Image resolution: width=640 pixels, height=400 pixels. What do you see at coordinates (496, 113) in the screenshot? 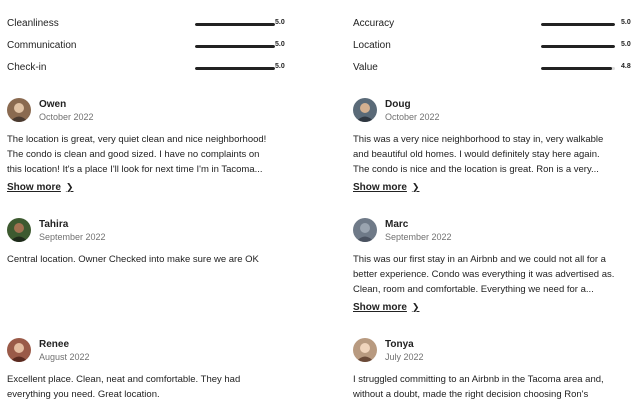
I see `review-header: Doug October 2022` at bounding box center [496, 113].